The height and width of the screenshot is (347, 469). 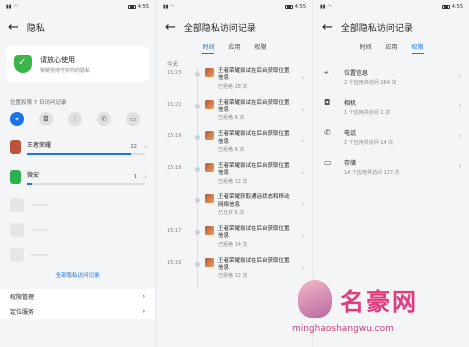 I want to click on phone-icon: ✆, so click(x=104, y=119).